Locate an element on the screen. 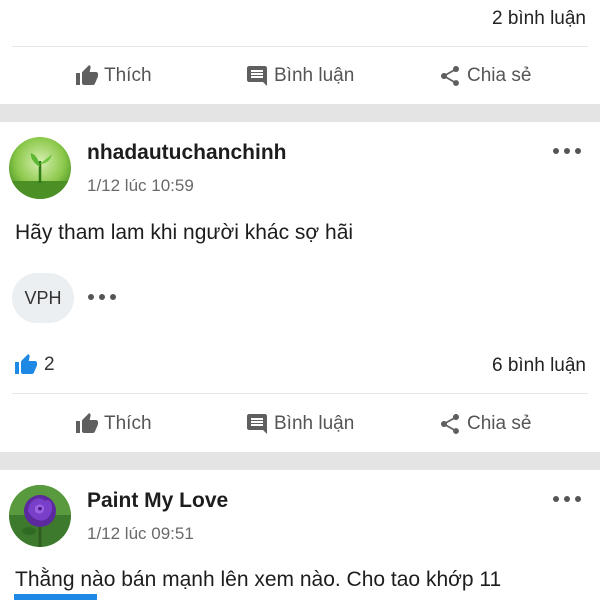 This screenshot has width=600, height=600. post-time: 1/12 lúc 09:51 is located at coordinates (140, 534).